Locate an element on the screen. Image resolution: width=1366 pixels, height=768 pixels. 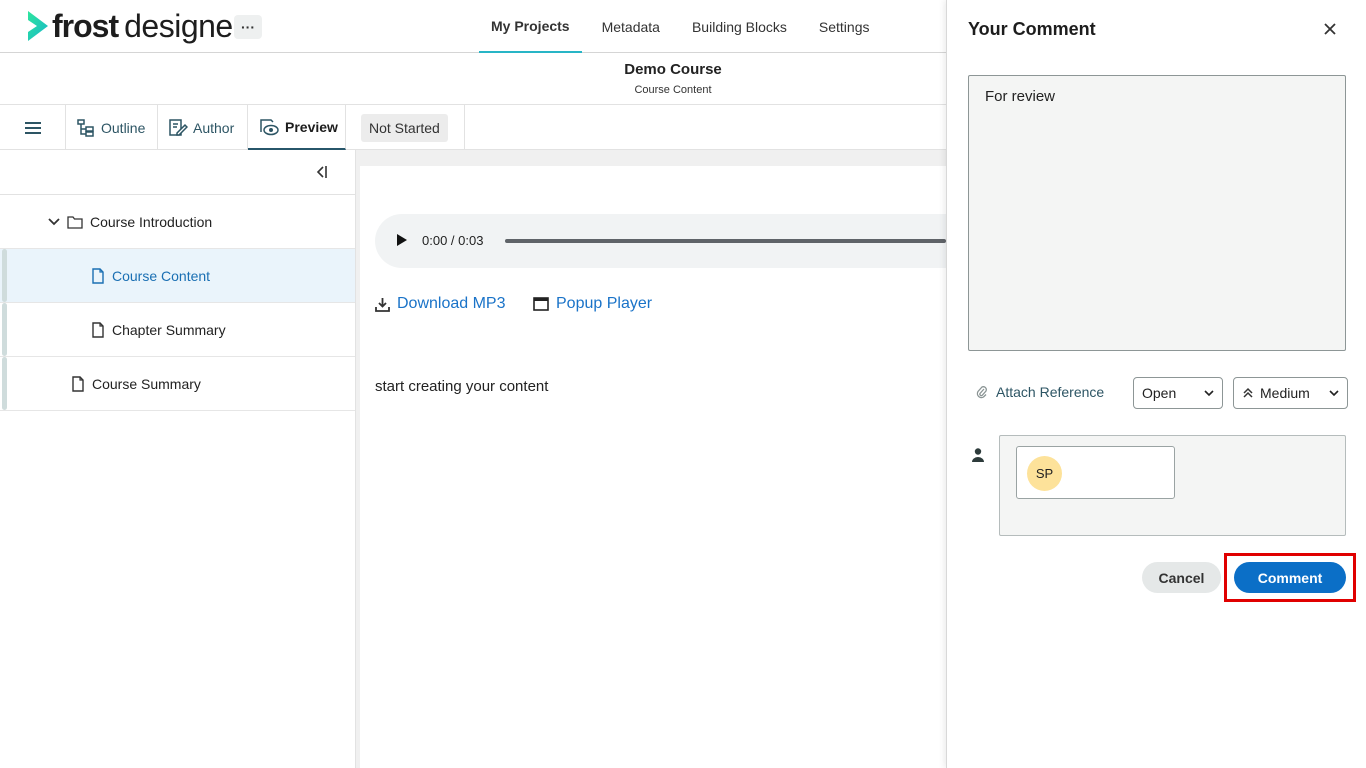
tree-item-course-content: Course Content is located at coordinates (177, 276).